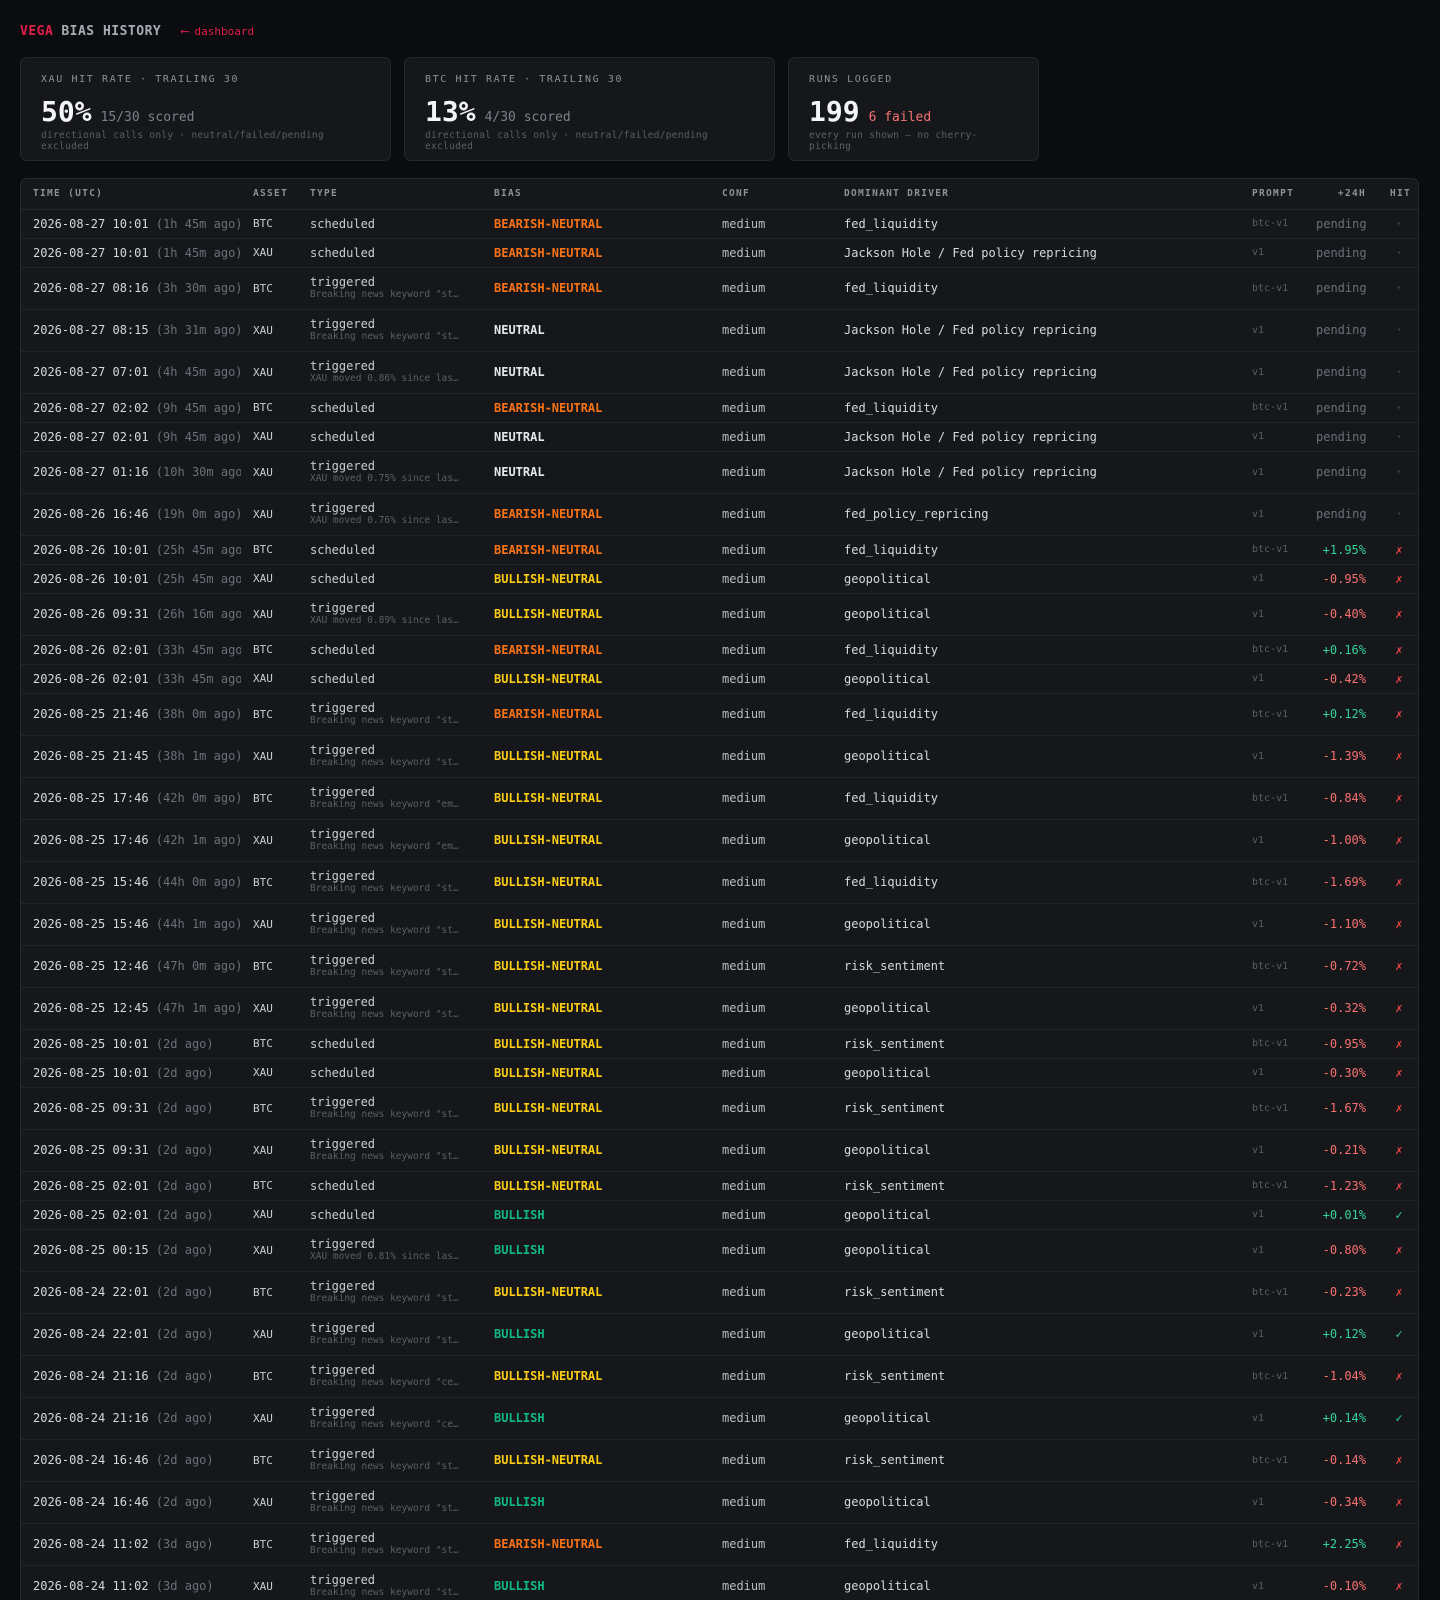 The height and width of the screenshot is (1600, 1440). Describe the element at coordinates (91, 514) in the screenshot. I see `timestamp: 2026-08-26 16:46` at that location.